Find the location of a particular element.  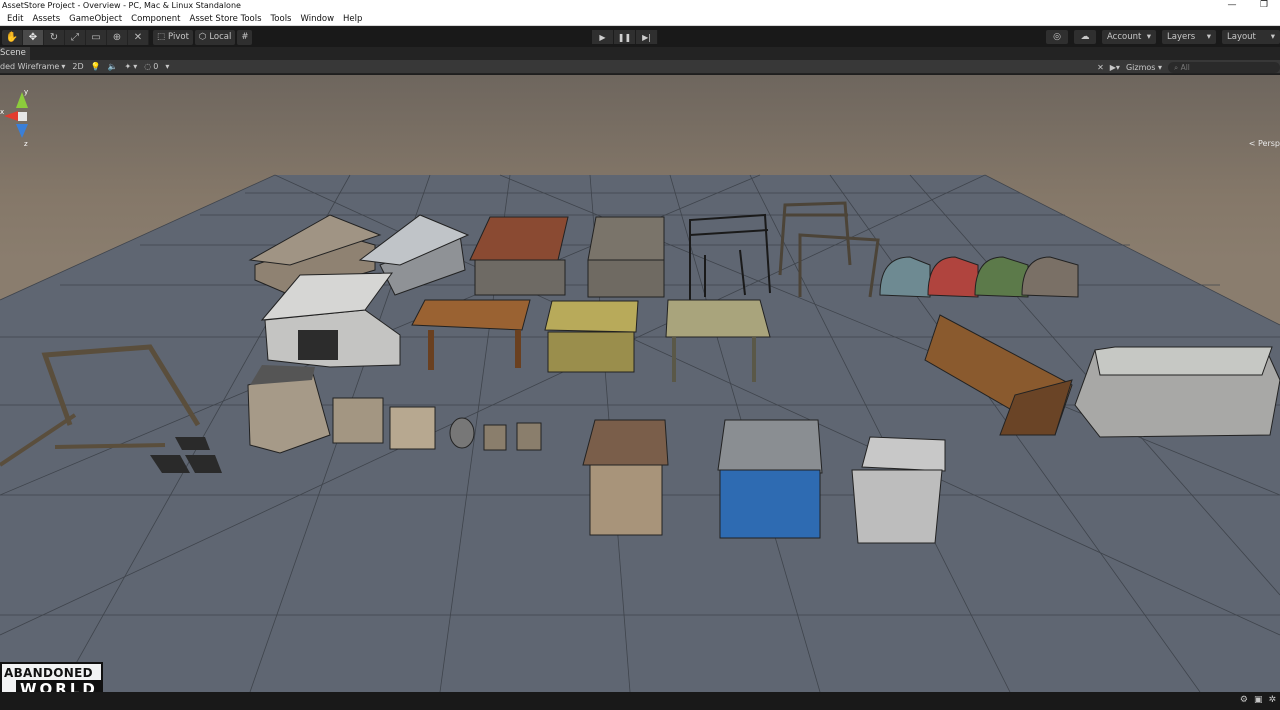

pause-icon: ❚❚ is located at coordinates (625, 37).